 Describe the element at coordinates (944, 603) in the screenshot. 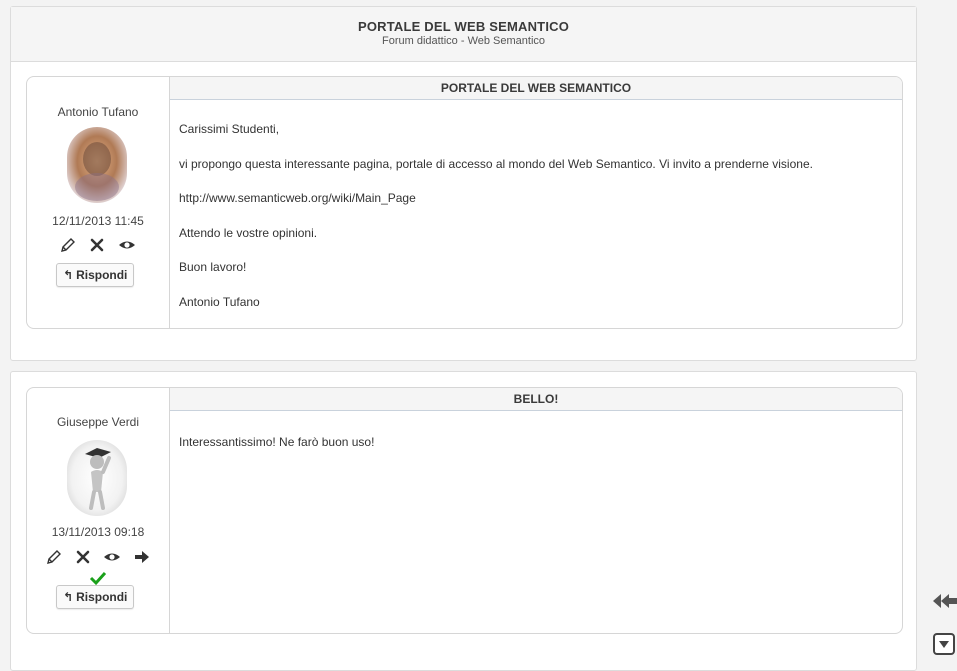

I see `fast-backward-icon` at that location.